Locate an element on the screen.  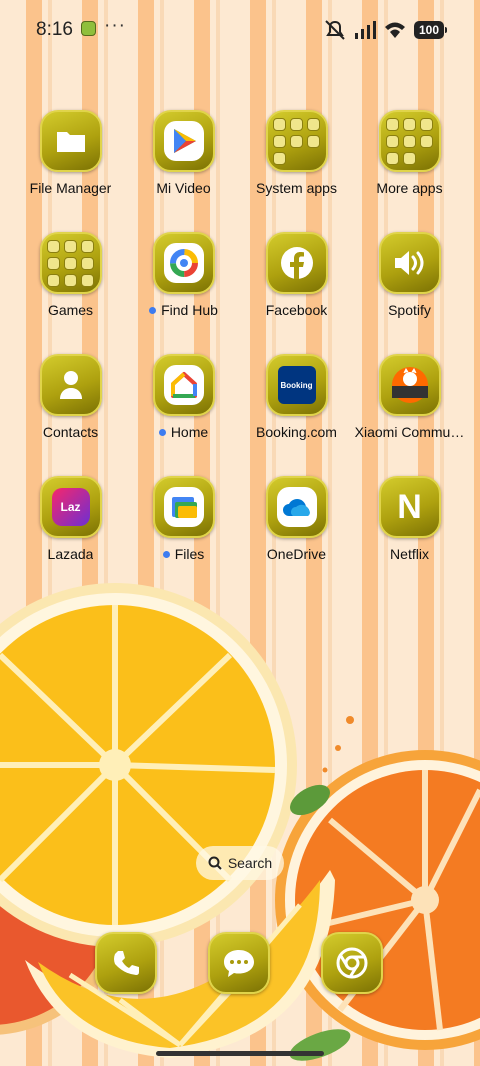
app-facebook: Facebook is located at coordinates (296, 293).